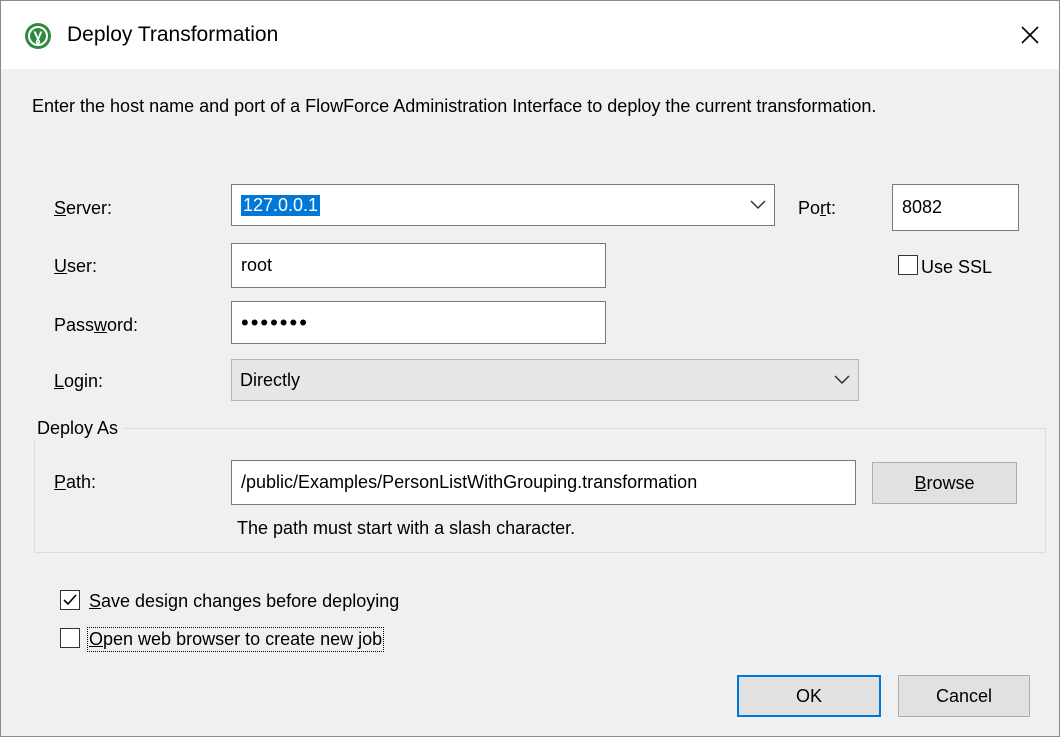  I want to click on save-changes-label: Save design changes before deploying, so click(244, 601).